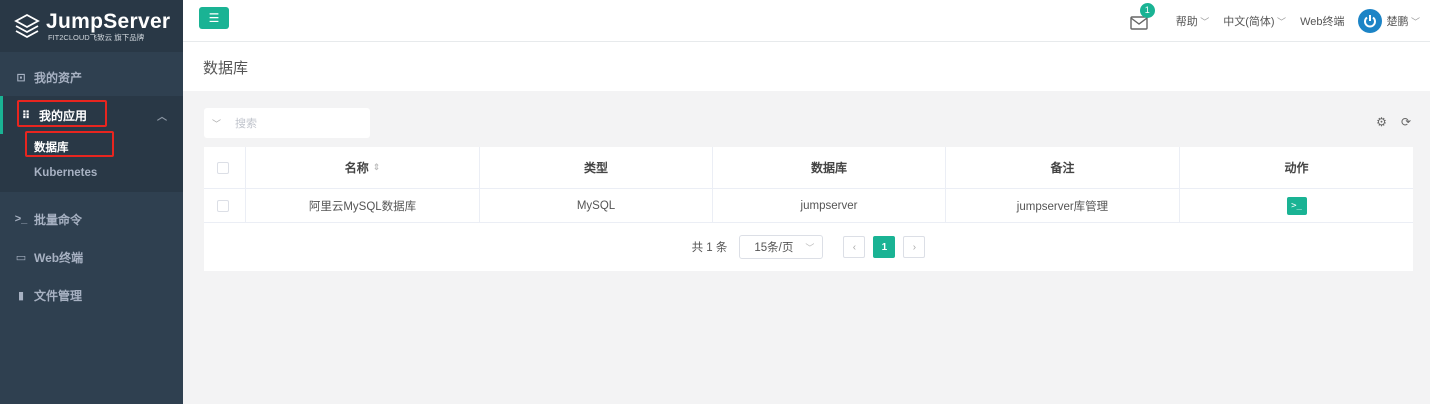 Image resolution: width=1430 pixels, height=404 pixels. Describe the element at coordinates (63, 115) in the screenshot. I see `sidebar-item-label: 我的应用` at that location.